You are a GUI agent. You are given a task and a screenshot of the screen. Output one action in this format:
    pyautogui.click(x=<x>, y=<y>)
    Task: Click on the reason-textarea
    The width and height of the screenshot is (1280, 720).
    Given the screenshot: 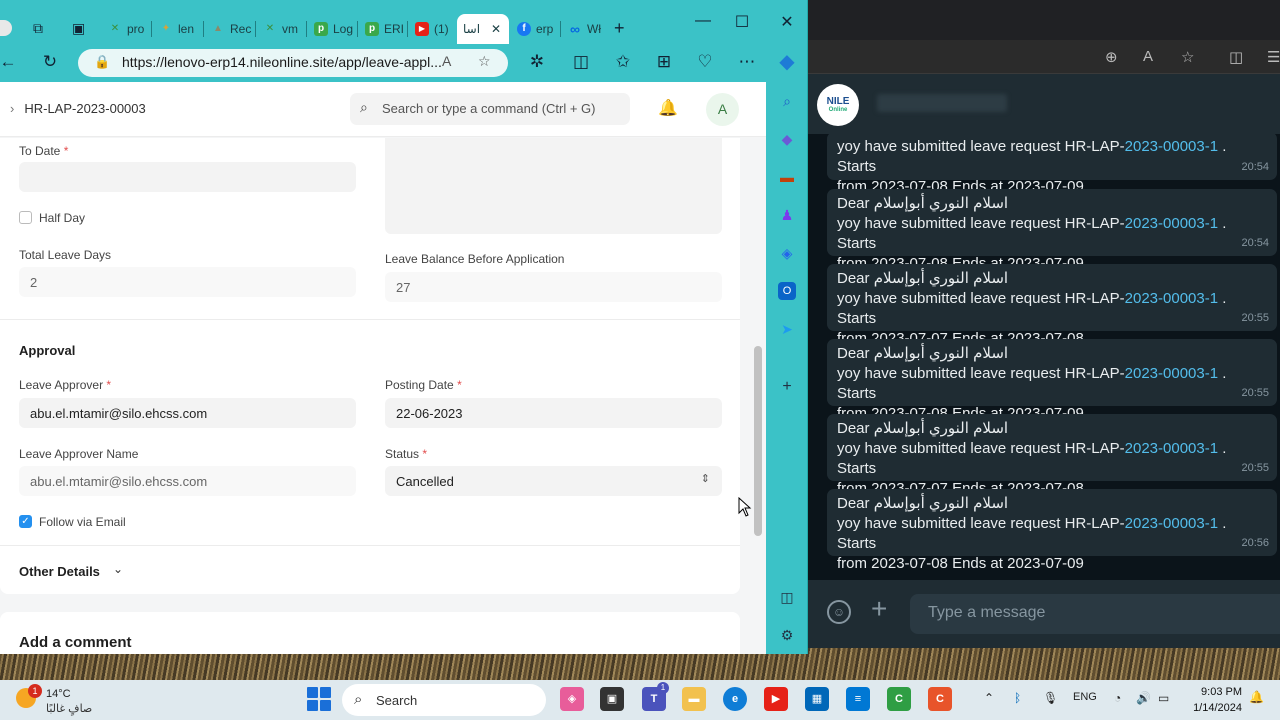 What is the action you would take?
    pyautogui.click(x=553, y=186)
    